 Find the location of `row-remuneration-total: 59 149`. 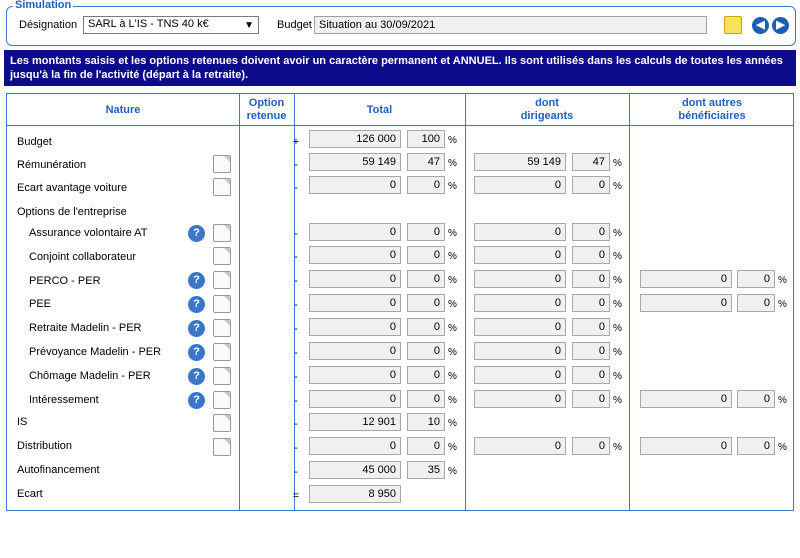

row-remuneration-total: 59 149 is located at coordinates (355, 162).